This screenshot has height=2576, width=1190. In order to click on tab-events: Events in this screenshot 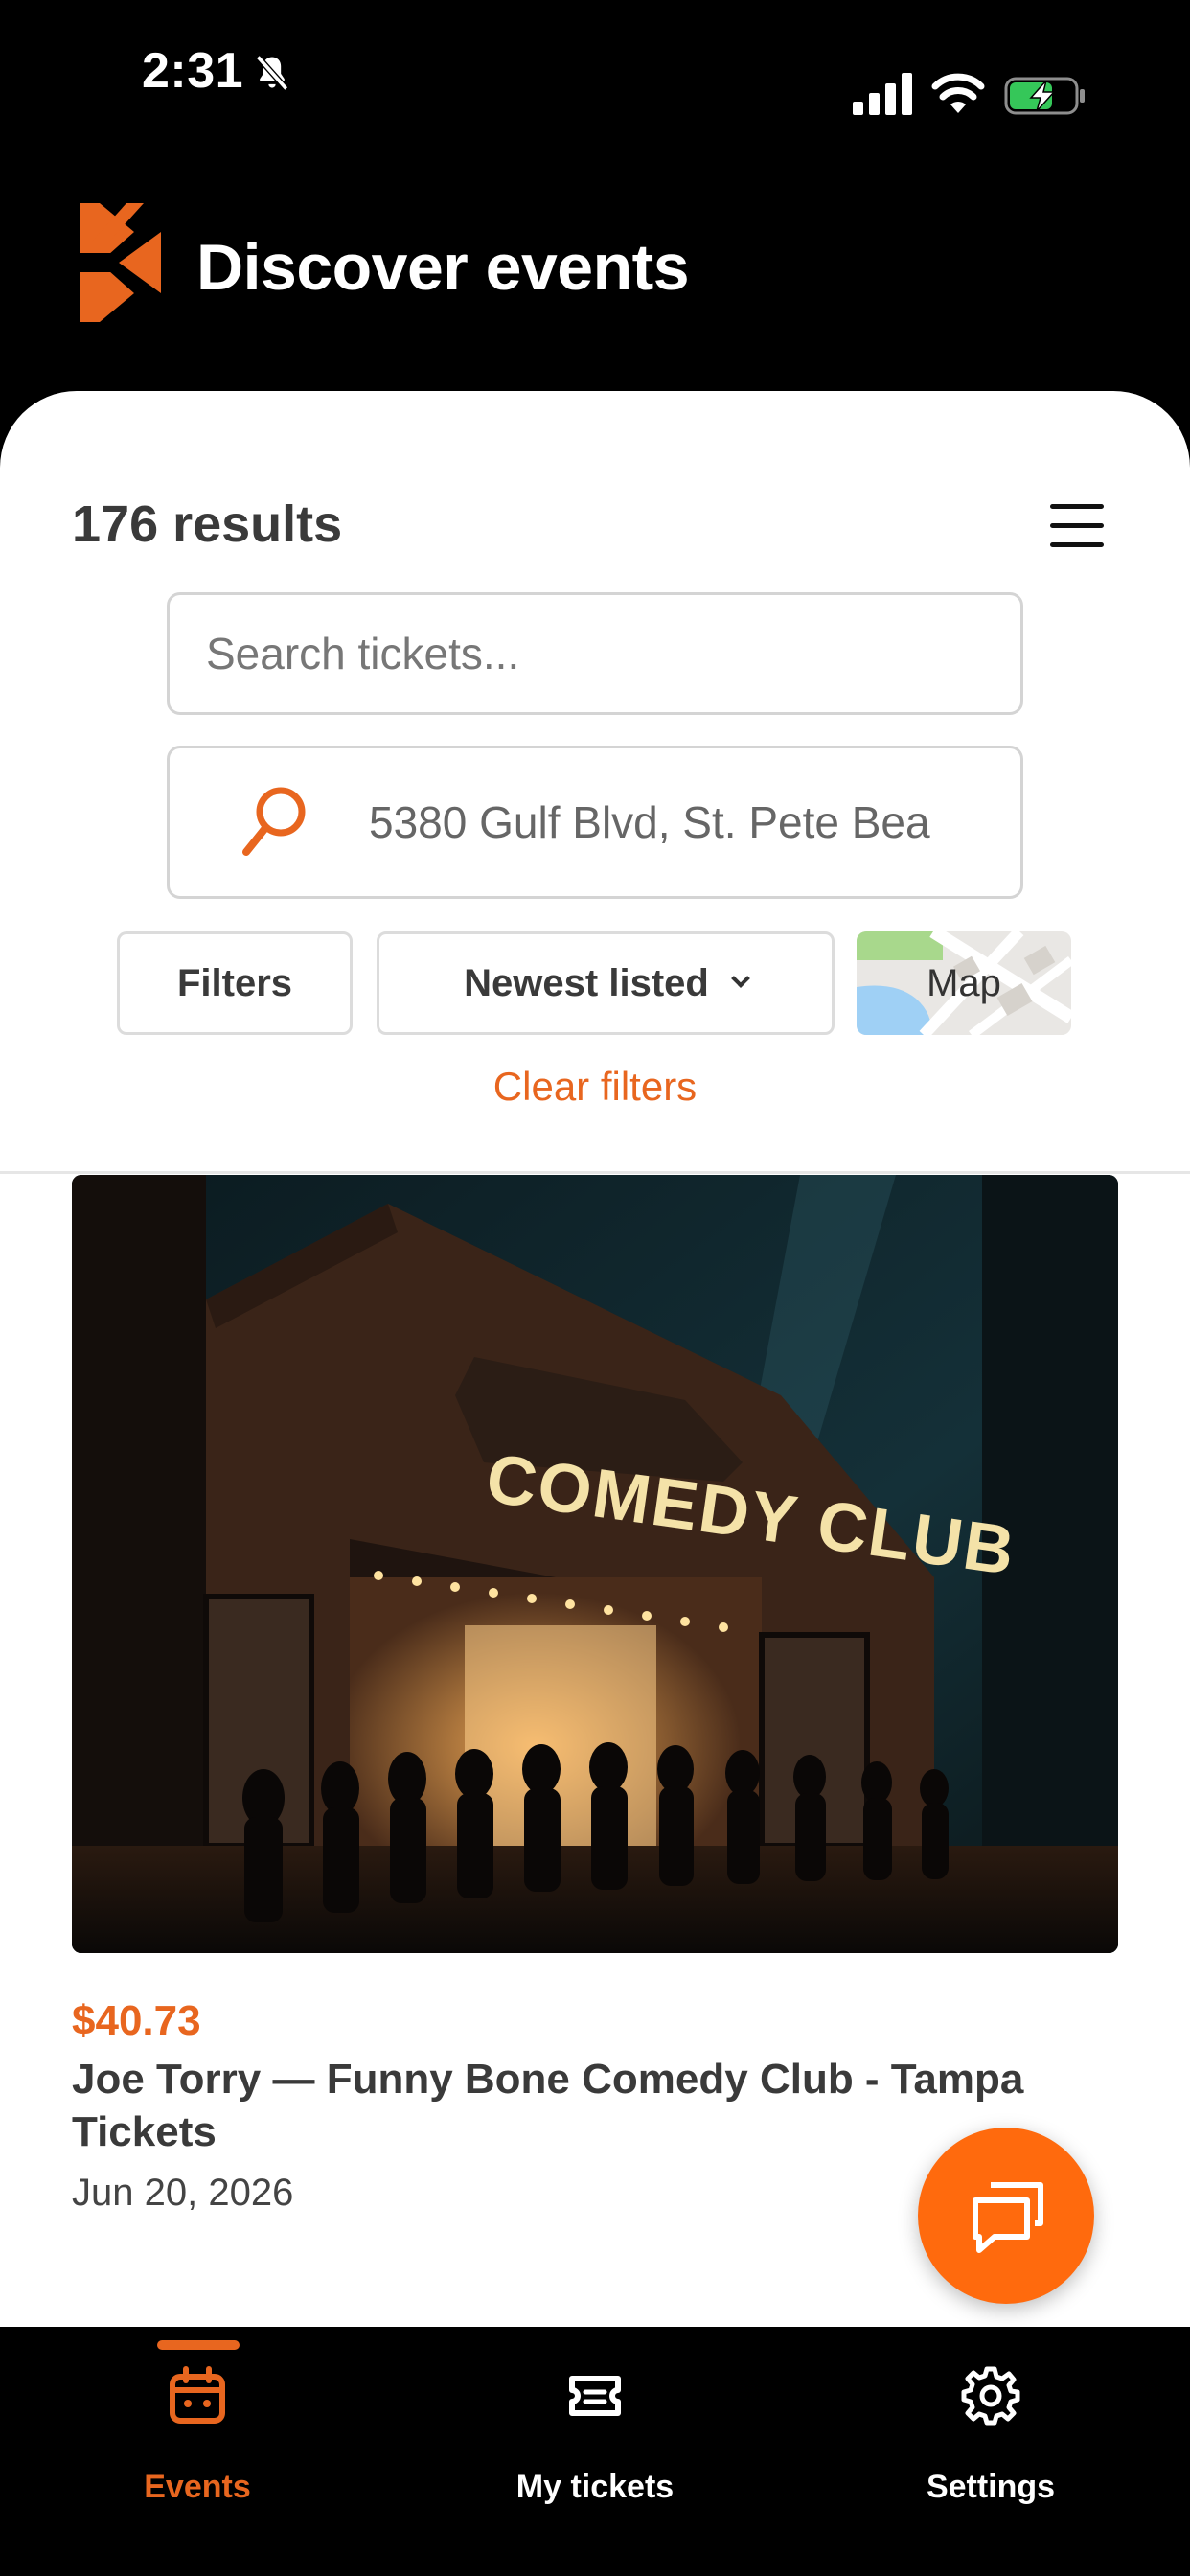, I will do `click(198, 2422)`.